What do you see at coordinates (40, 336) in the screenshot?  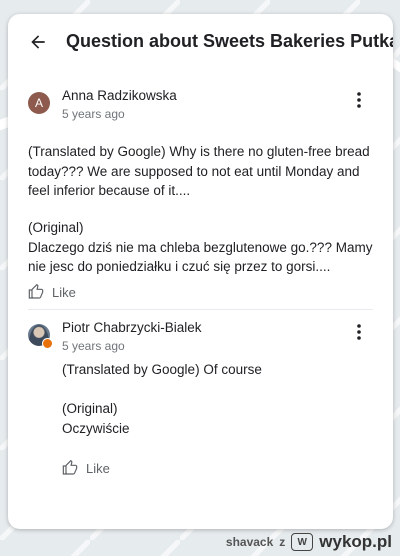 I see `avatar` at bounding box center [40, 336].